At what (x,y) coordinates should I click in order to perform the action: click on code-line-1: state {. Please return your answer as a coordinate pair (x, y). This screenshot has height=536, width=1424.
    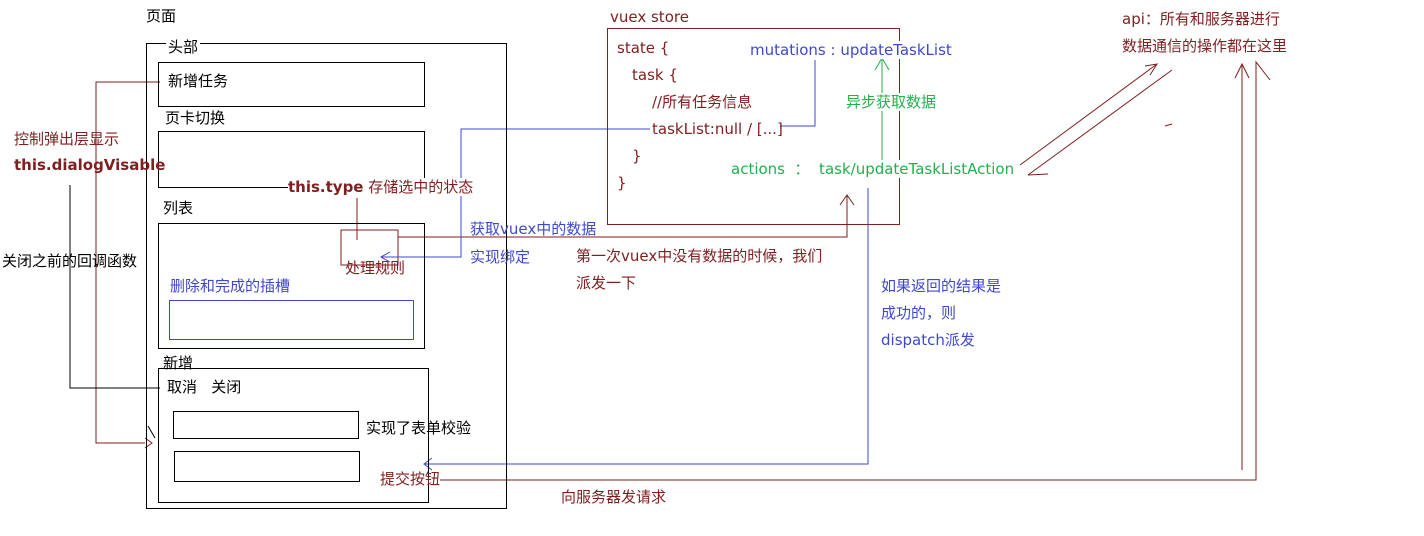
    Looking at the image, I should click on (643, 48).